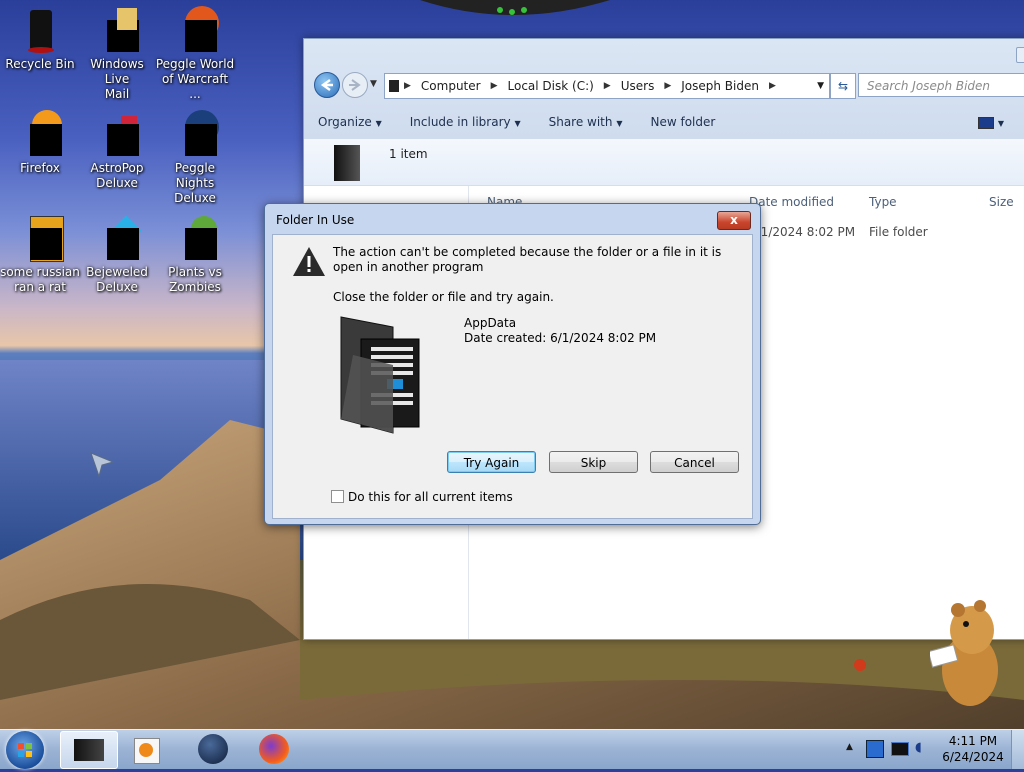  I want to click on desktop-icon-peggle-nights-deluxe: Peggle Nights Deluxe, so click(195, 158).